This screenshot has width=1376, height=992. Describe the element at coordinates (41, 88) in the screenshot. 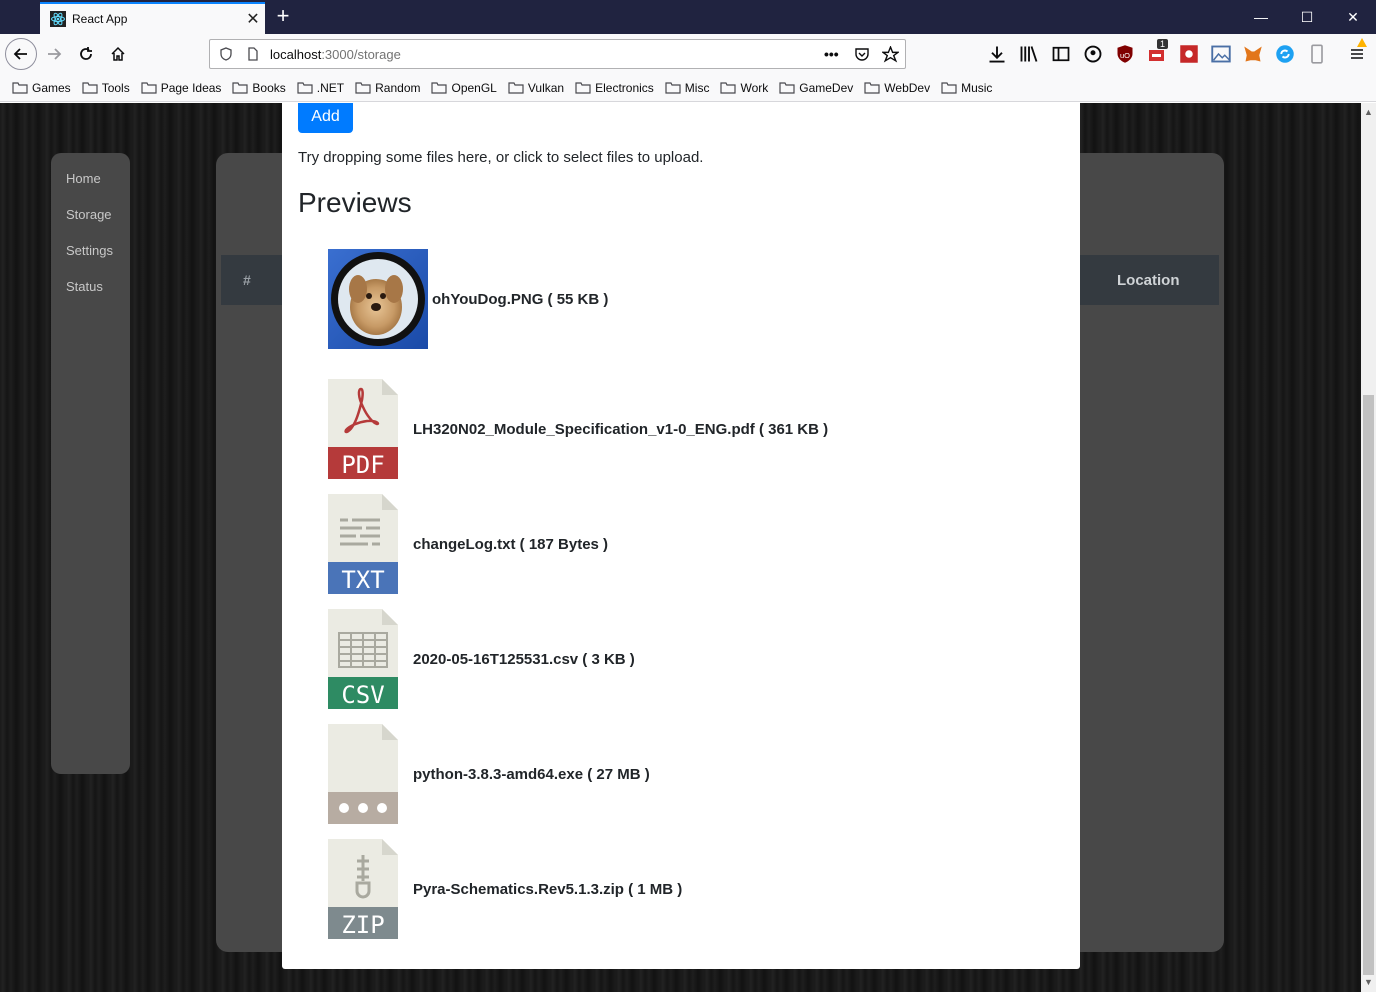

I see `bookmark-folder: Games` at that location.